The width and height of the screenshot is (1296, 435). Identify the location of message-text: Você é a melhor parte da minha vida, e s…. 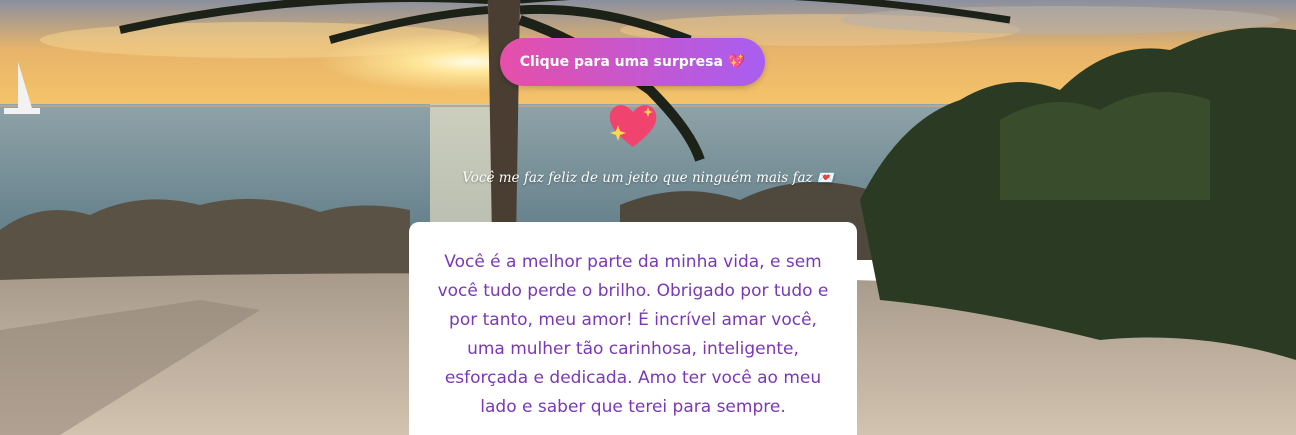
(633, 334).